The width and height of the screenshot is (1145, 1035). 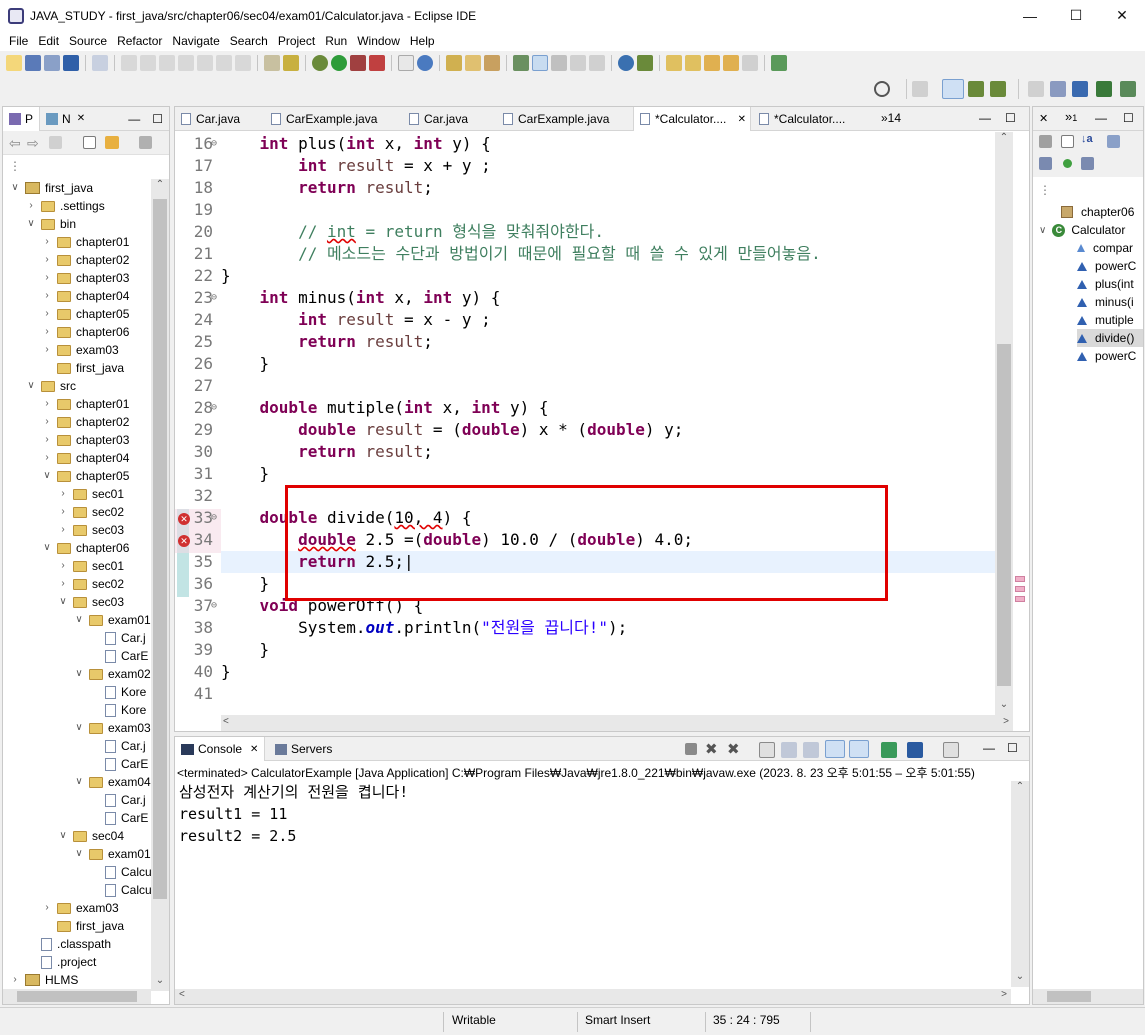 I want to click on block-select-icon, so click(x=578, y=63).